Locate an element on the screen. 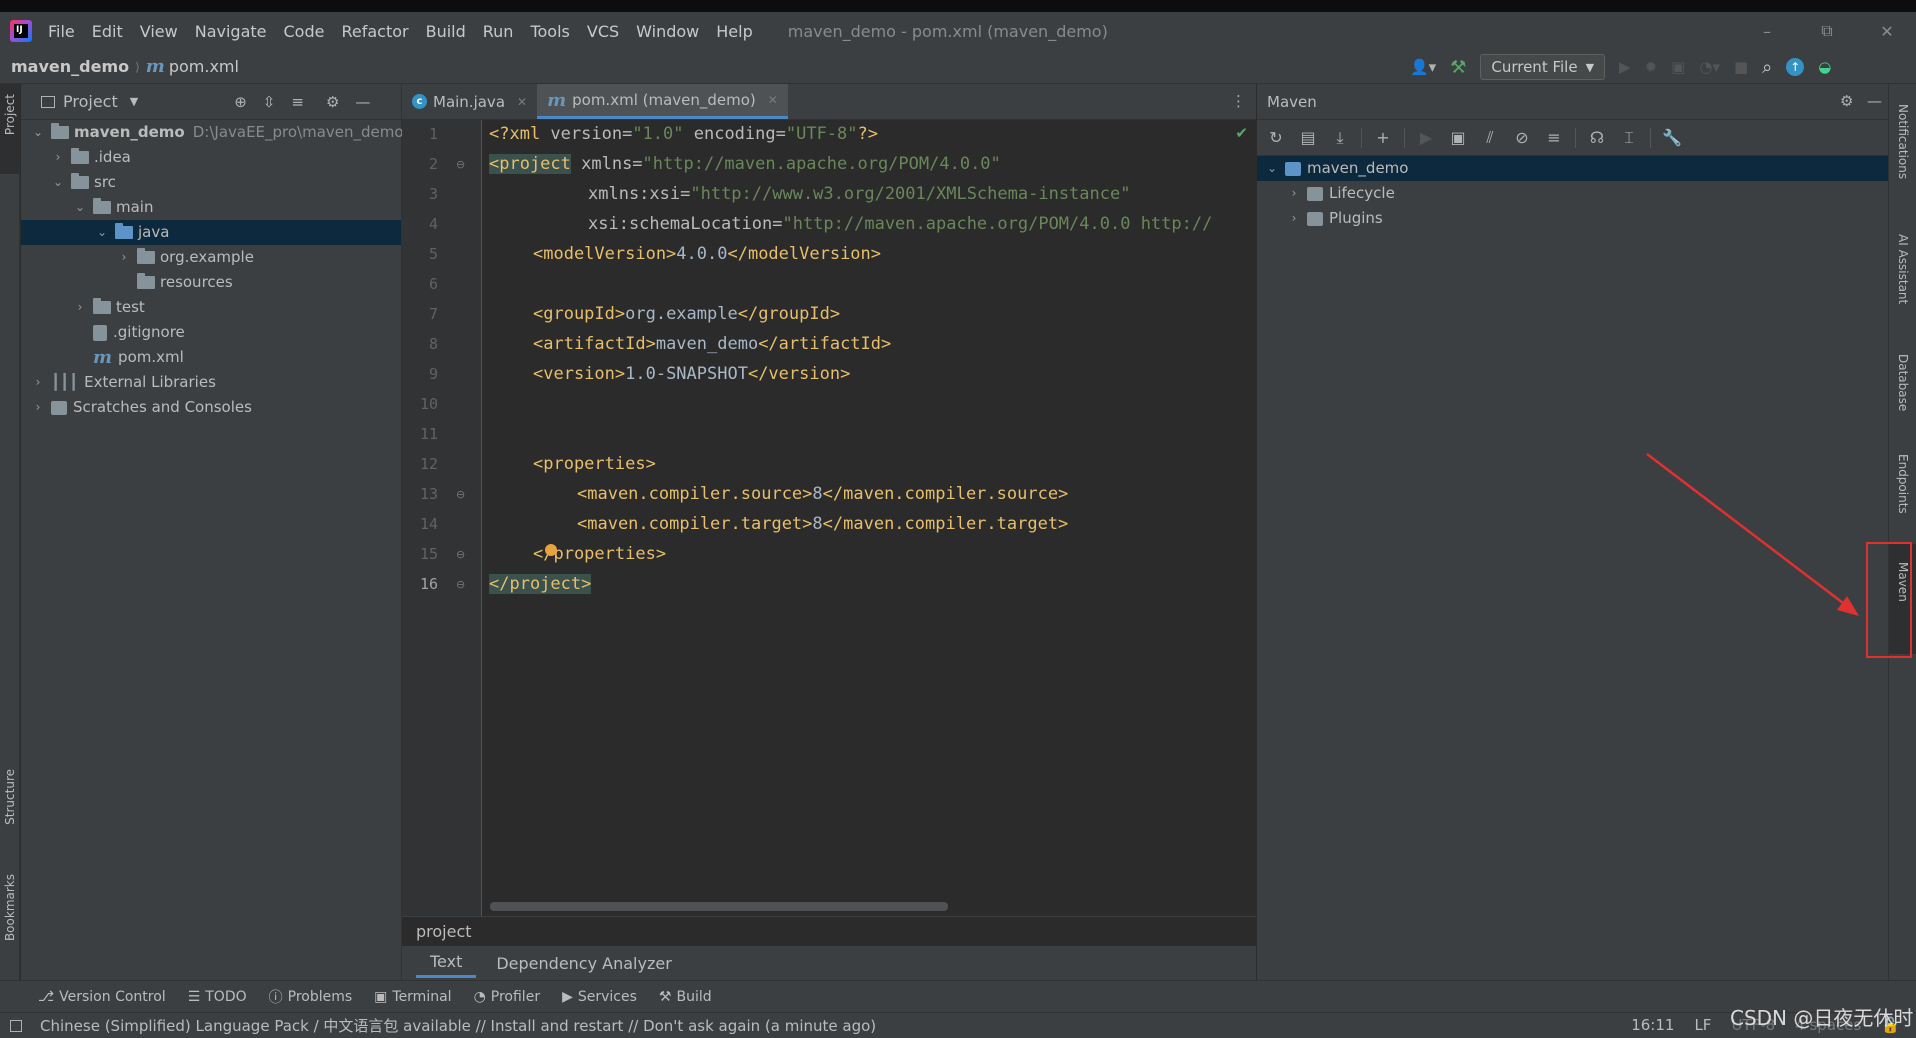 This screenshot has width=1916, height=1038. tree-item-root: ⌄ maven_demo D:\JavaEE_pro\maven_demo is located at coordinates (217, 132).